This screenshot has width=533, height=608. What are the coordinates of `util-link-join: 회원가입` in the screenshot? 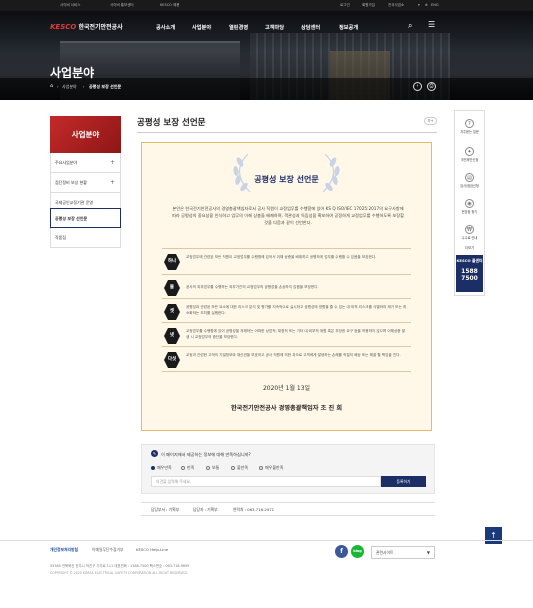 It's located at (368, 5).